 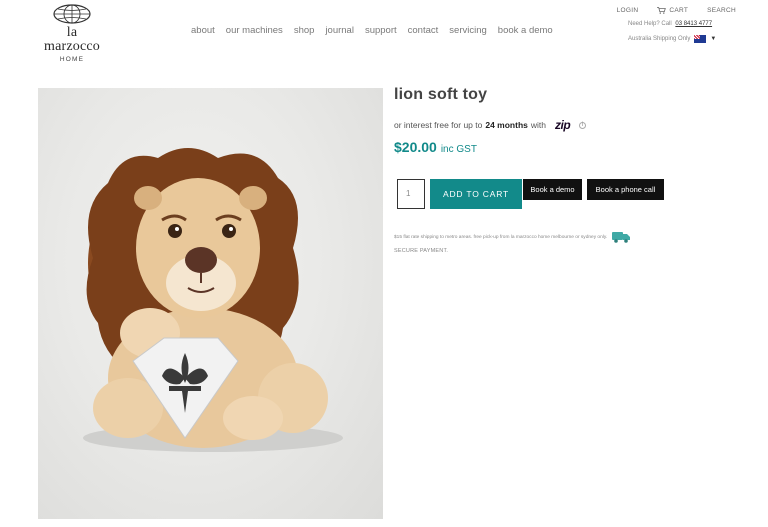 What do you see at coordinates (659, 39) in the screenshot?
I see `shipping-region-label: Australia Shipping Only` at bounding box center [659, 39].